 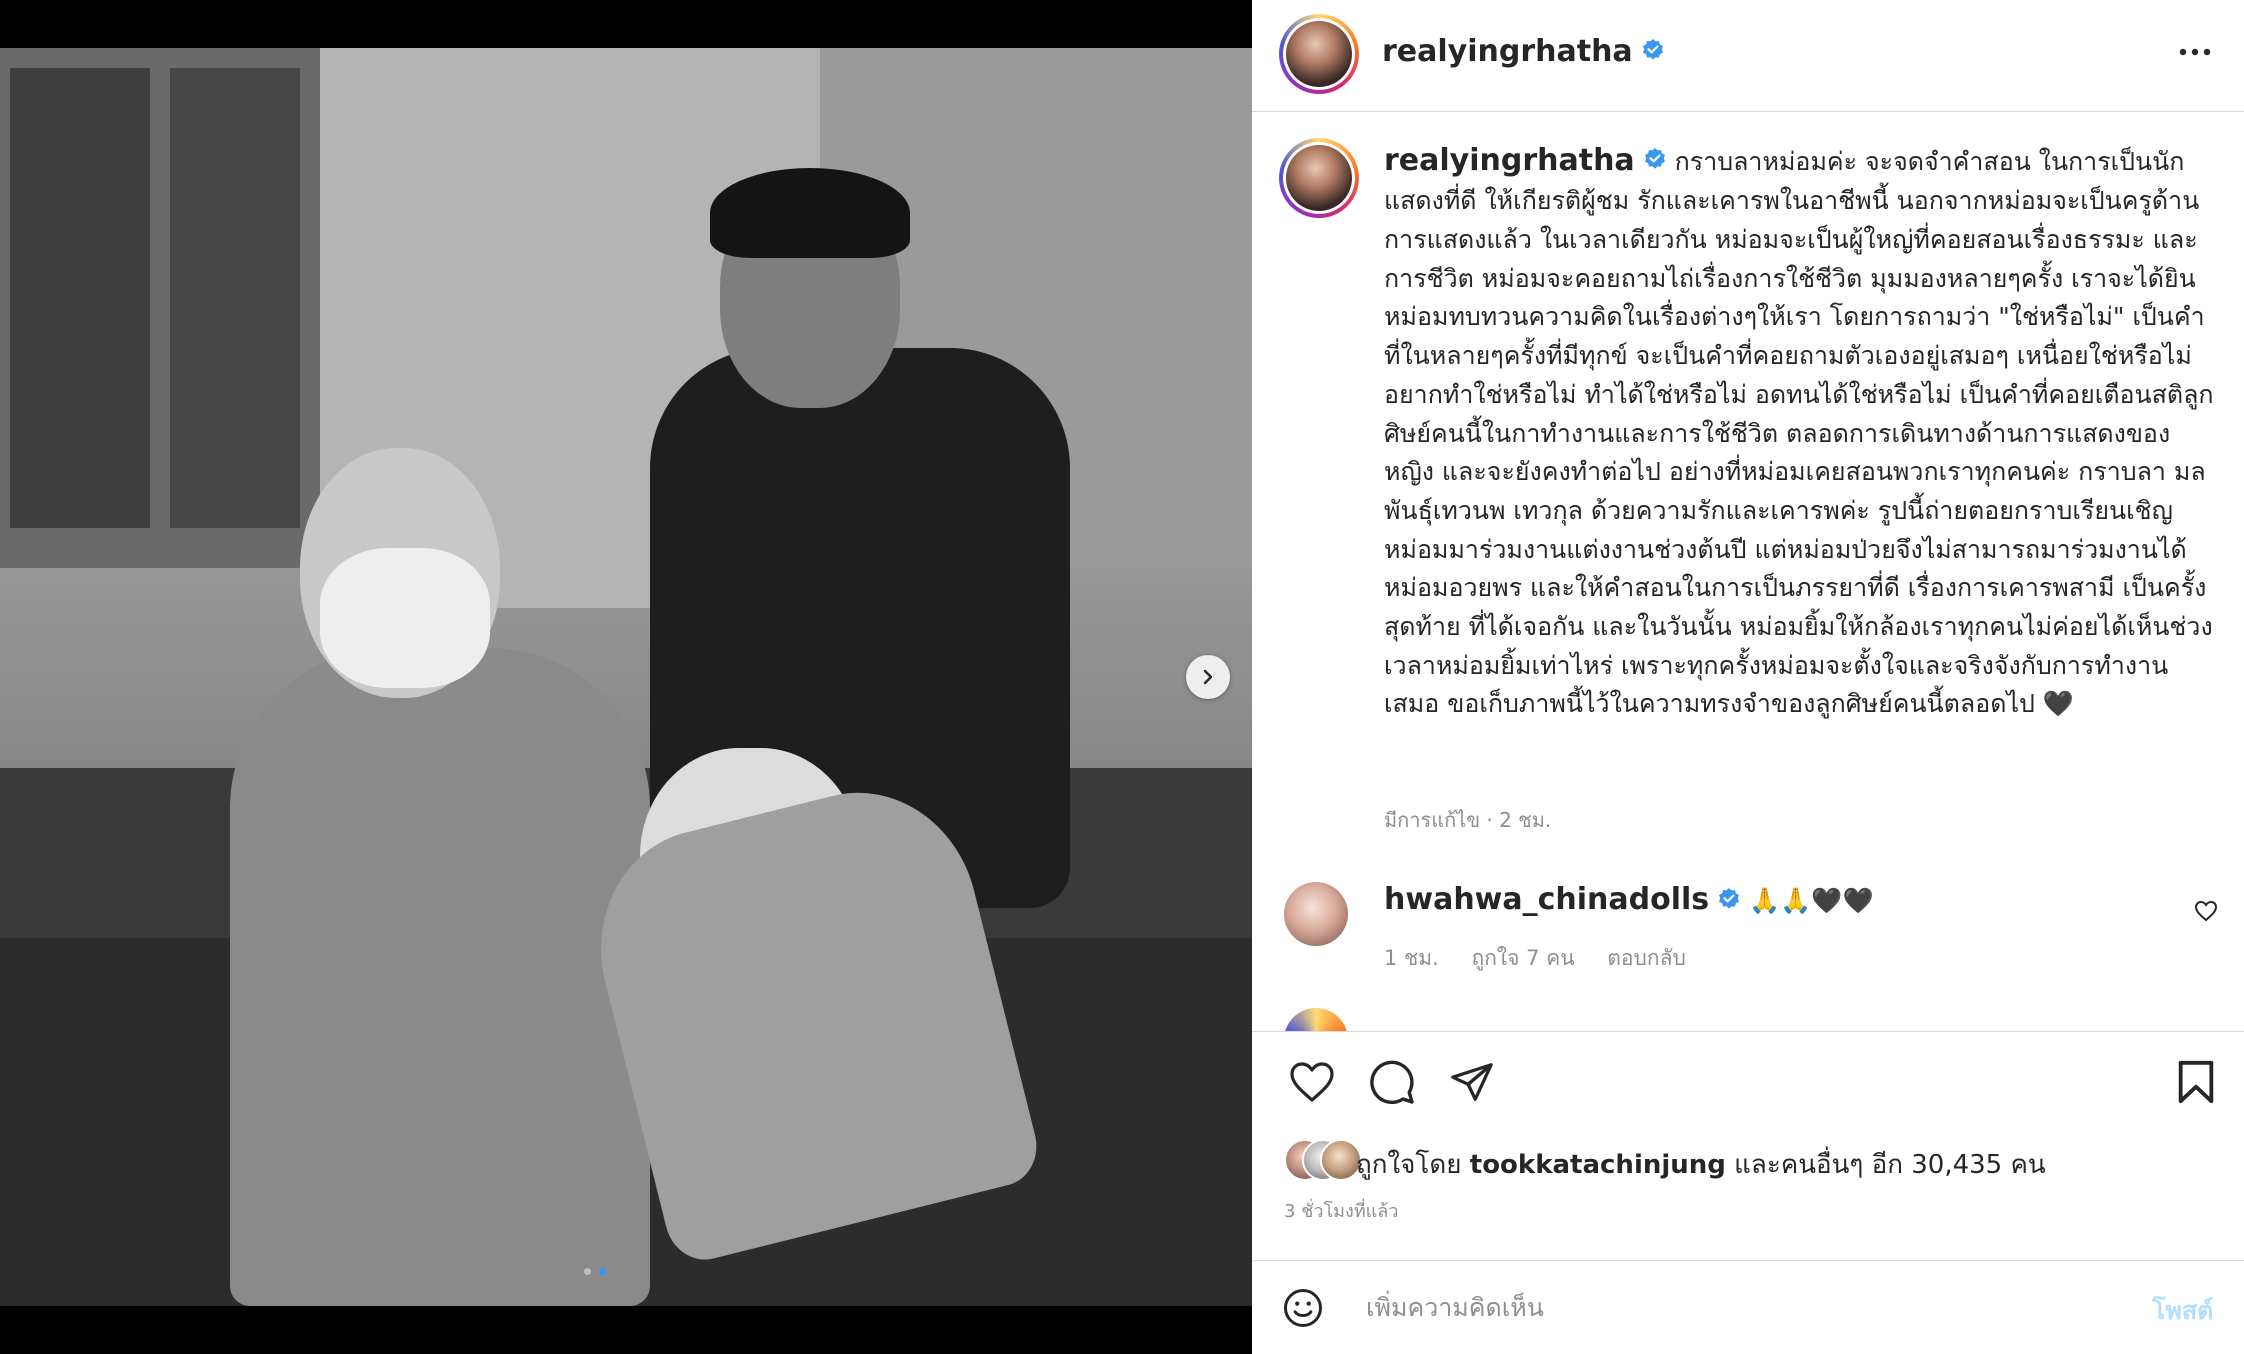 I want to click on smiley-icon, so click(x=1303, y=1308).